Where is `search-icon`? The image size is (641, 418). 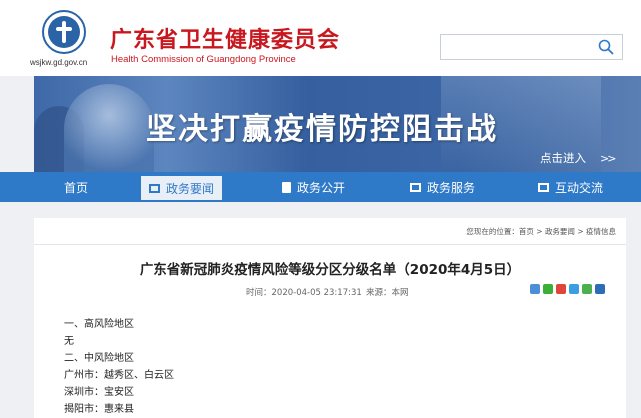
search-icon is located at coordinates (606, 47).